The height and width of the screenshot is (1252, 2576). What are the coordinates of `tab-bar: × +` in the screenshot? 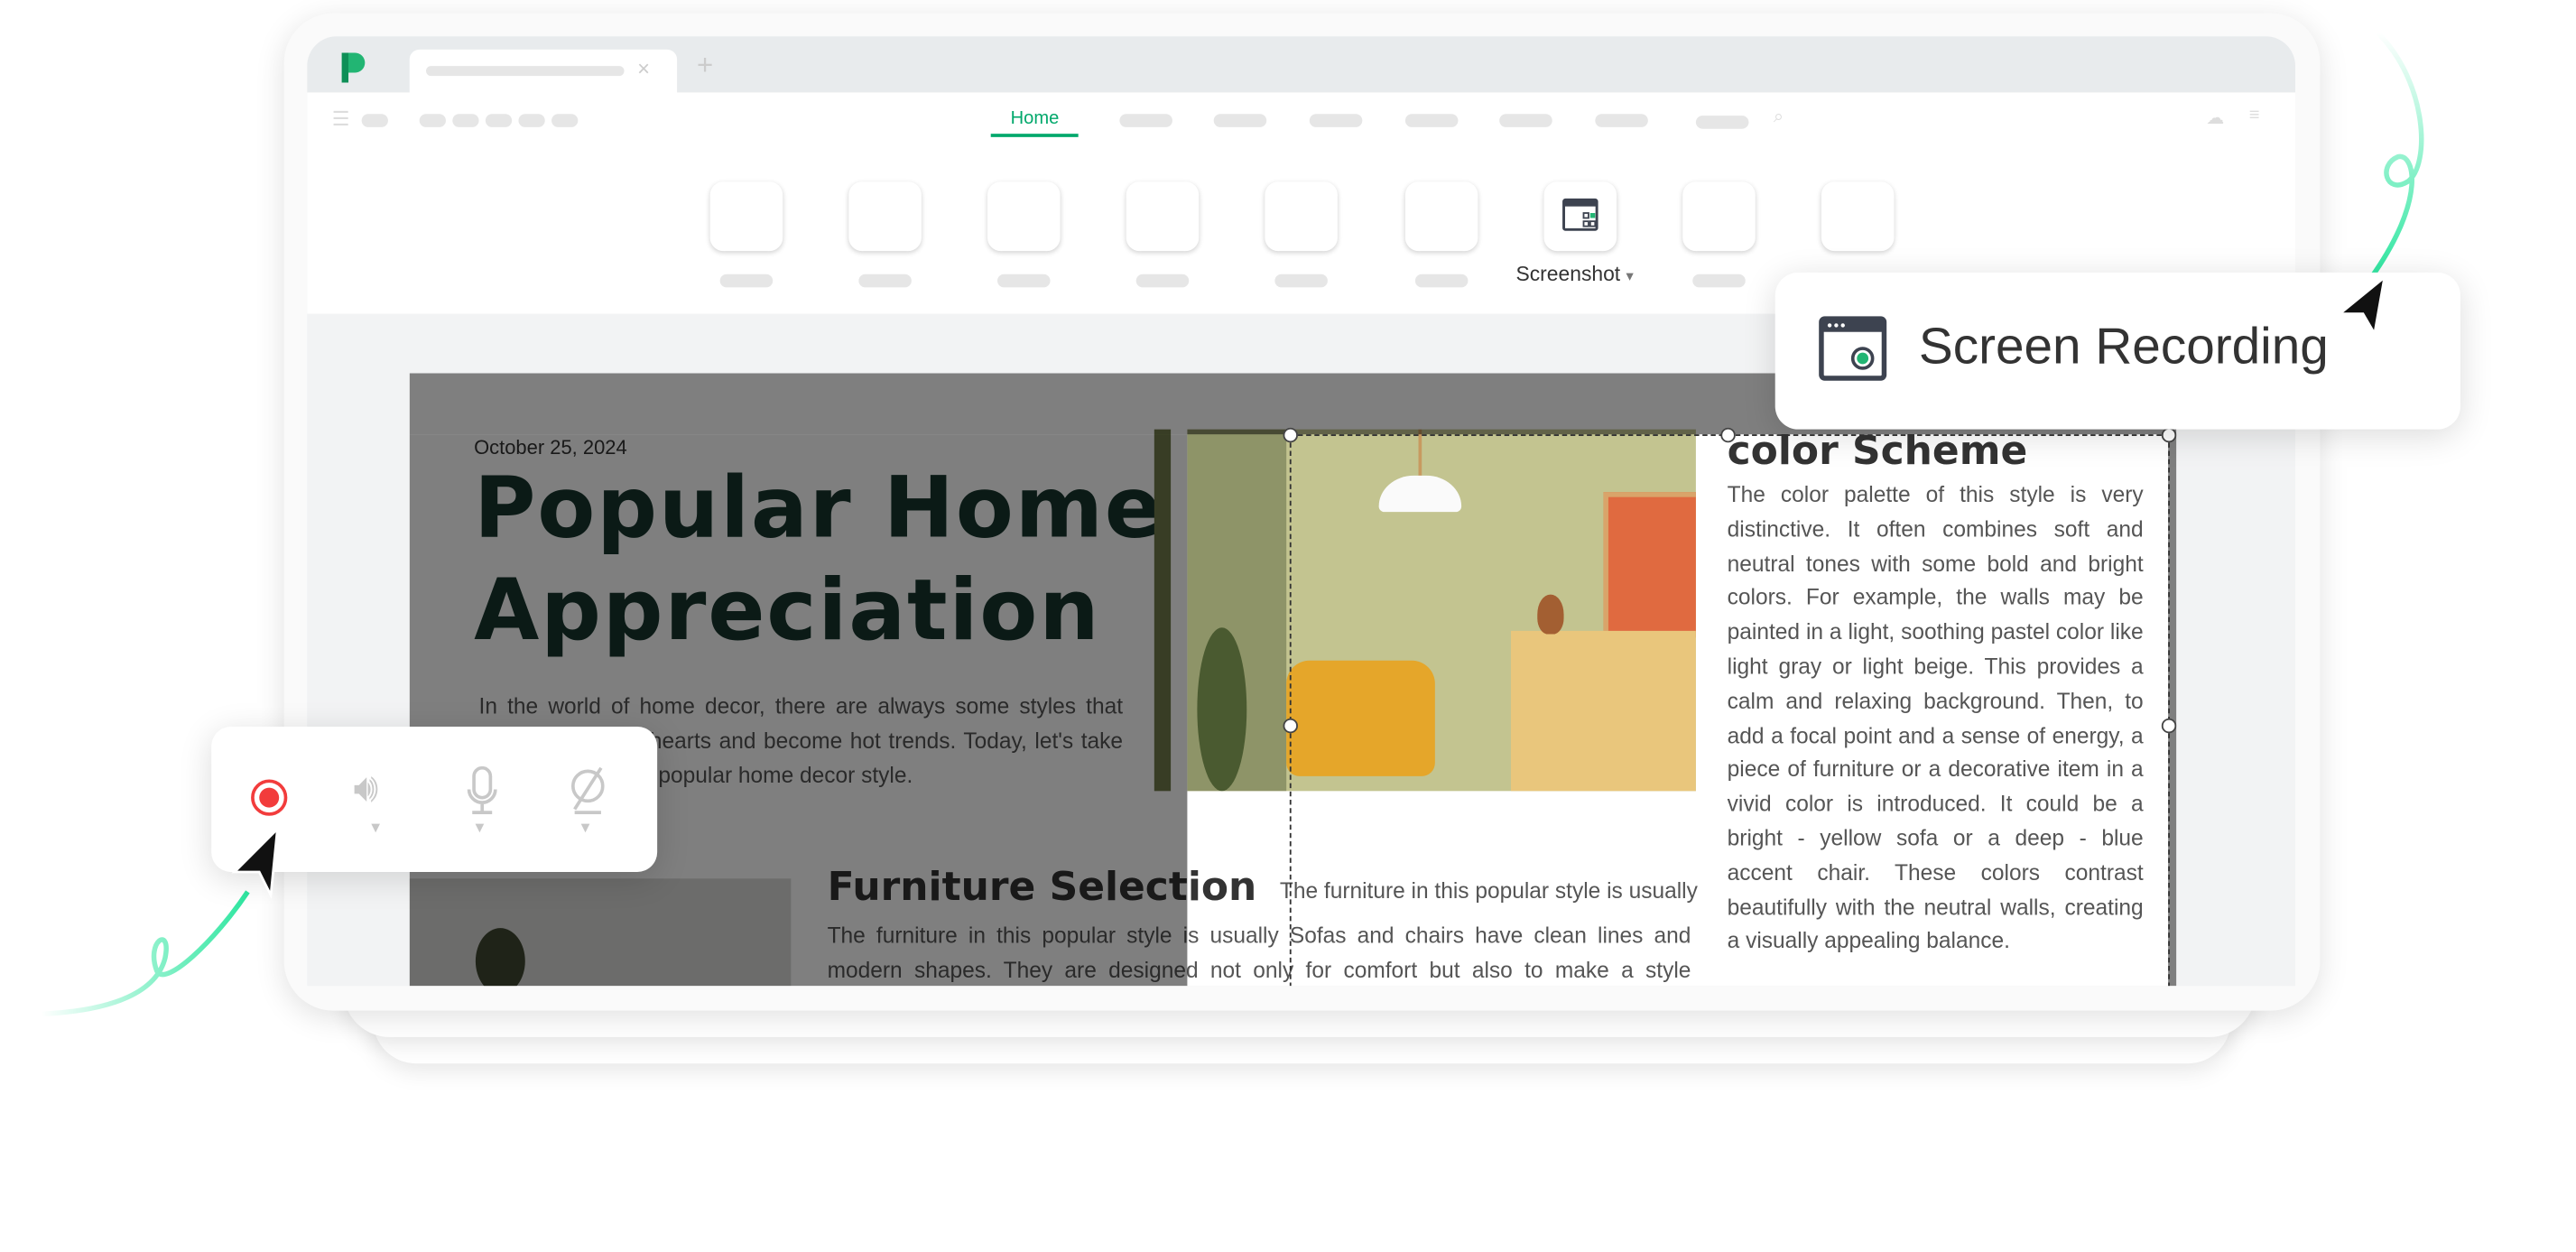 It's located at (1301, 64).